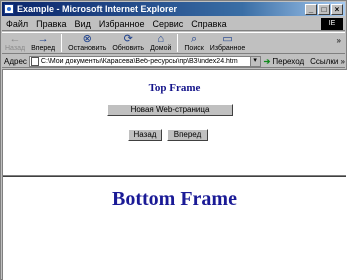  I want to click on go-button-label: Переход, so click(288, 61).